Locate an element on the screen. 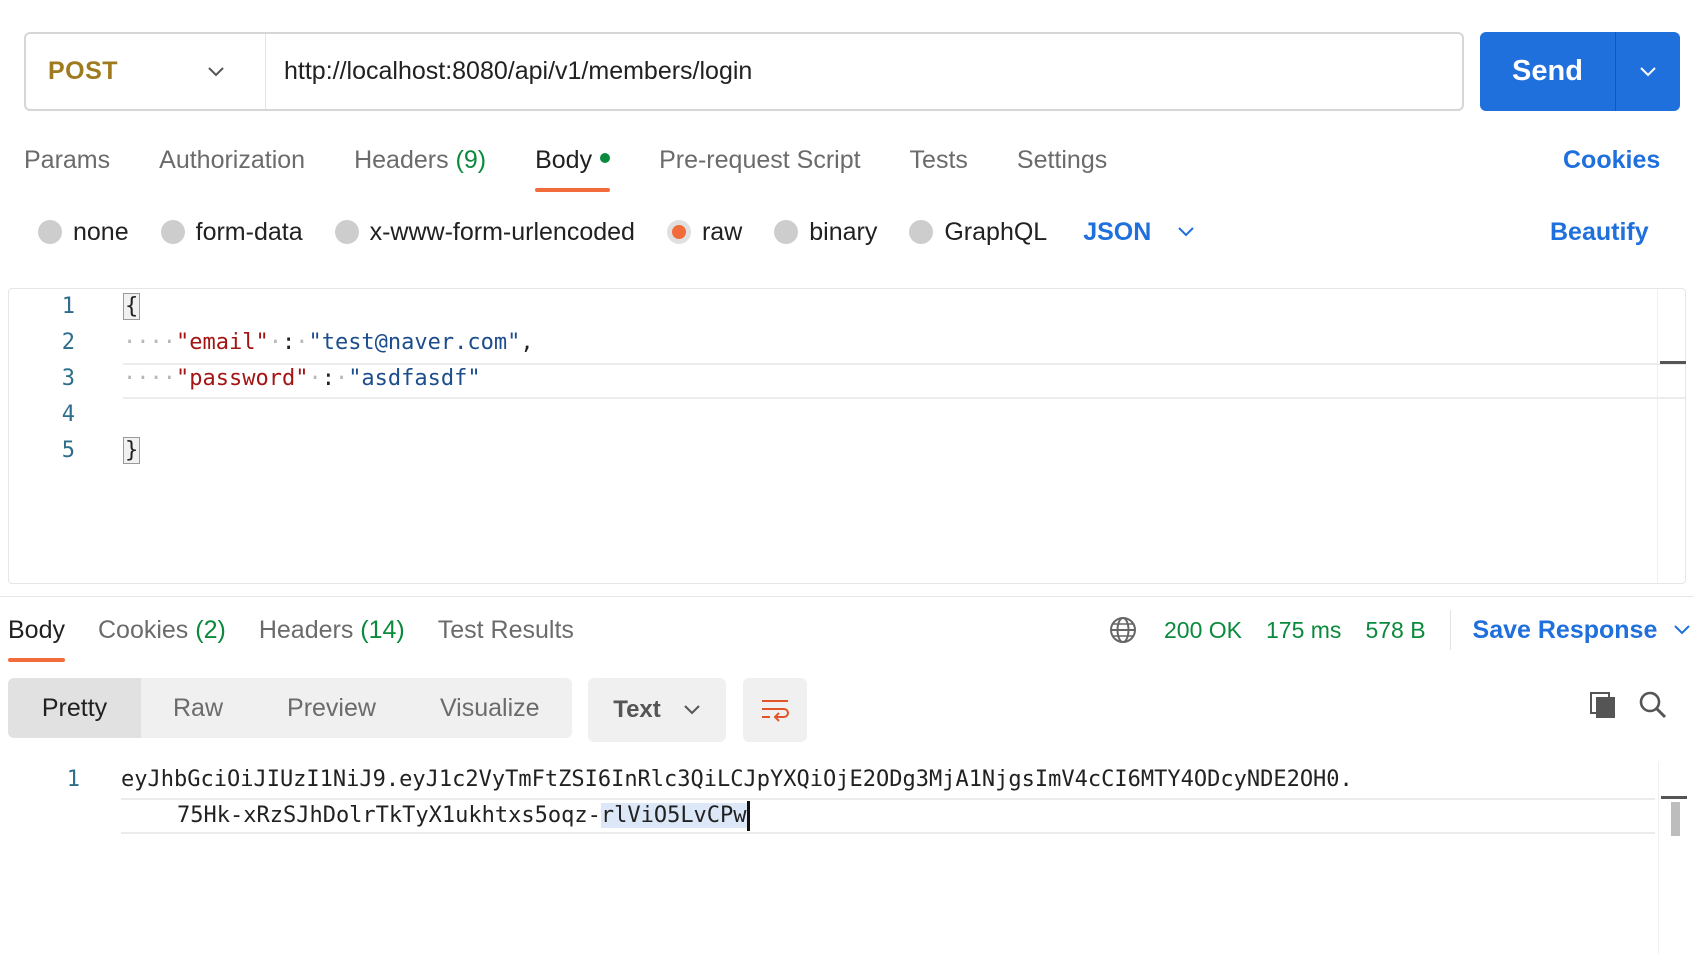 This screenshot has width=1694, height=954. code-line-5: } is located at coordinates (132, 451).